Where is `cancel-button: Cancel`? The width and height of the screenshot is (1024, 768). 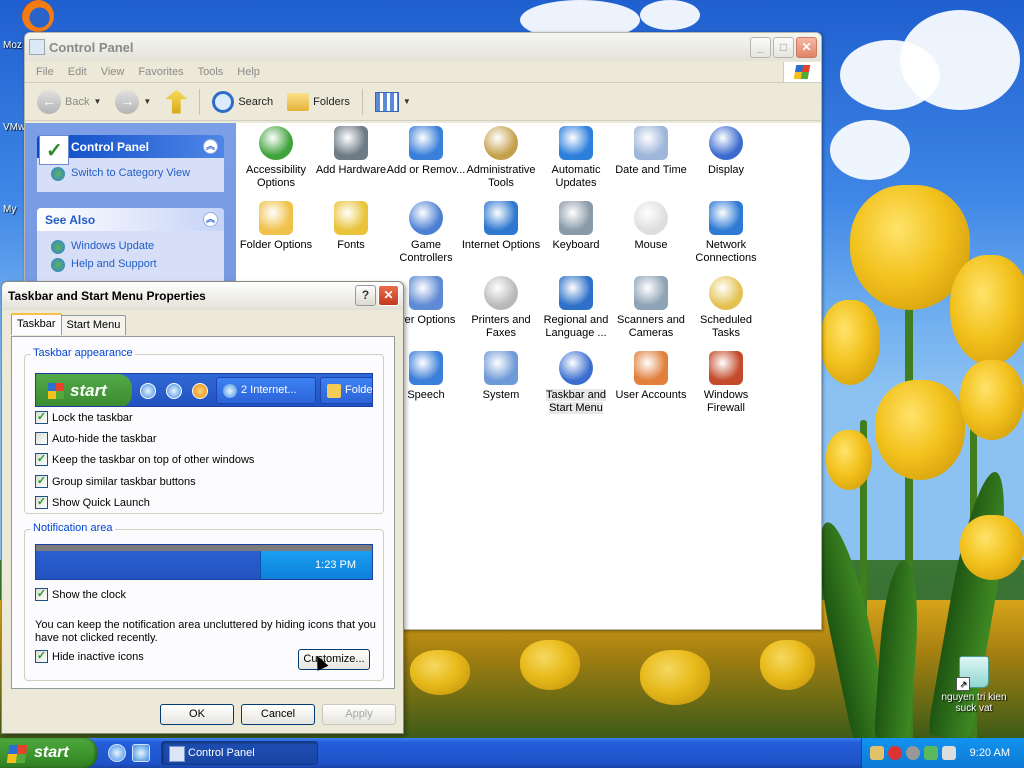
cancel-button: Cancel is located at coordinates (278, 714).